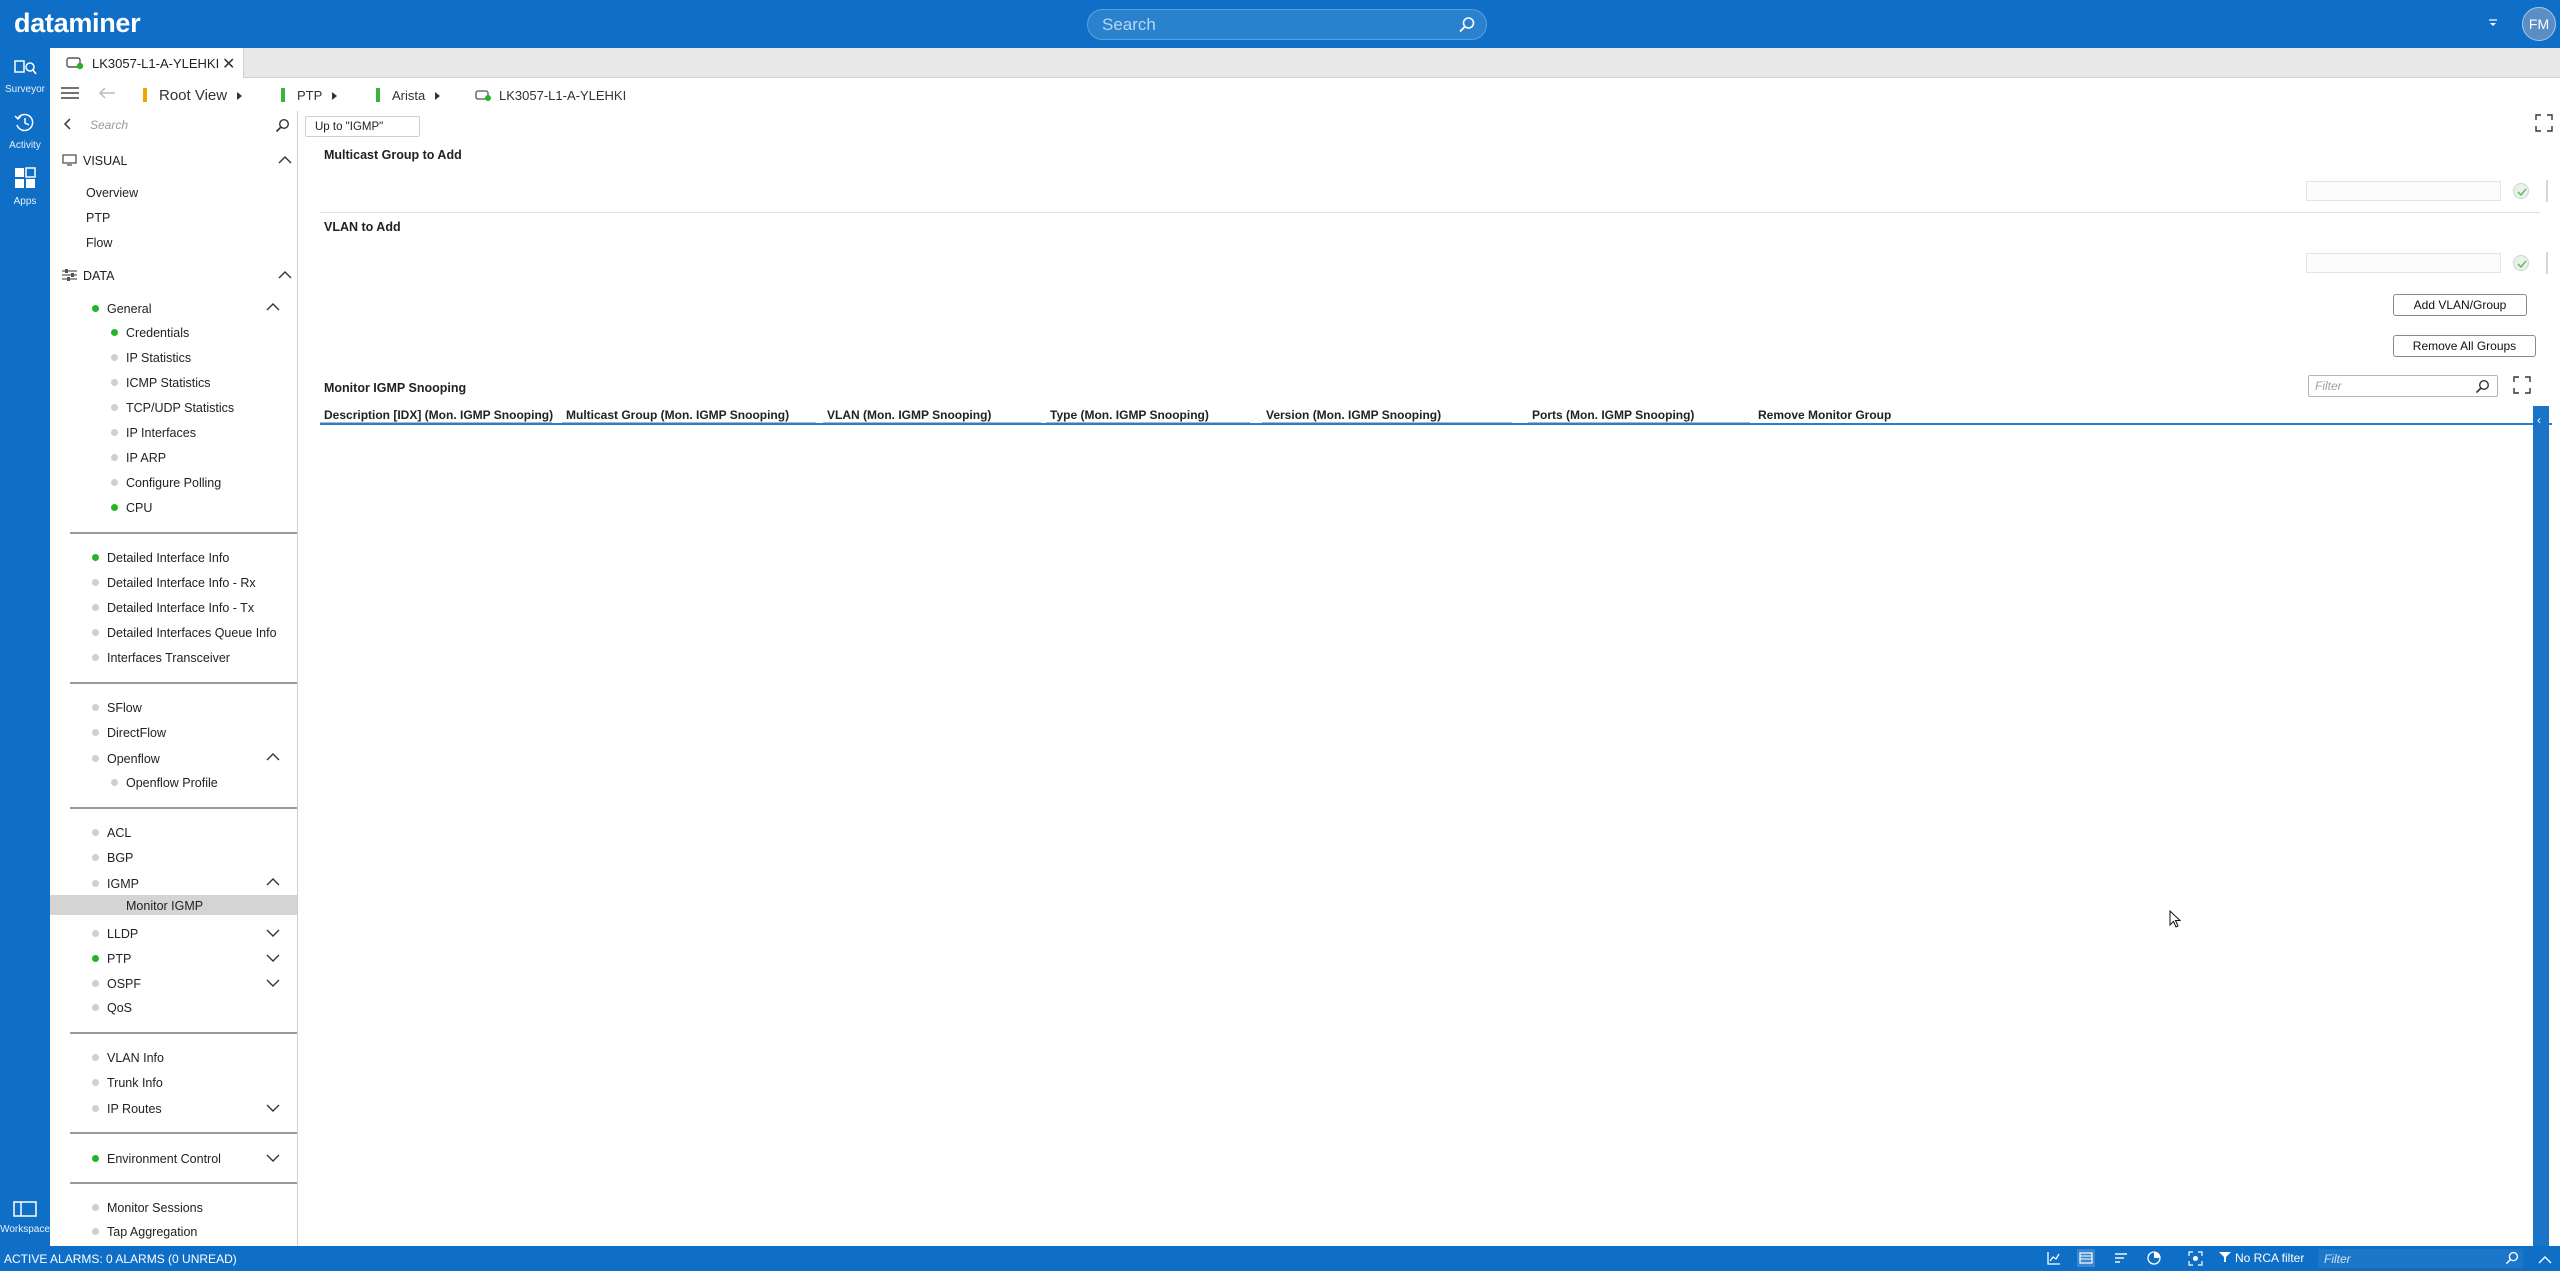 The width and height of the screenshot is (2560, 1272). What do you see at coordinates (161, 663) in the screenshot?
I see `nav-item-interfaces-transceiver: Interfaces Transceiver` at bounding box center [161, 663].